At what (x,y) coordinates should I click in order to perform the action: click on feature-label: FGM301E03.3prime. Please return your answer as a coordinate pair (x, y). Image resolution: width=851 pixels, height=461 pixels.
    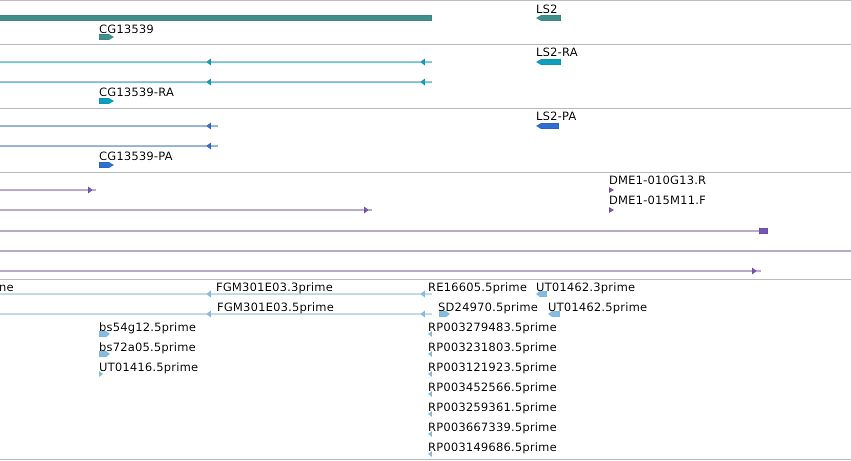
    Looking at the image, I should click on (274, 287).